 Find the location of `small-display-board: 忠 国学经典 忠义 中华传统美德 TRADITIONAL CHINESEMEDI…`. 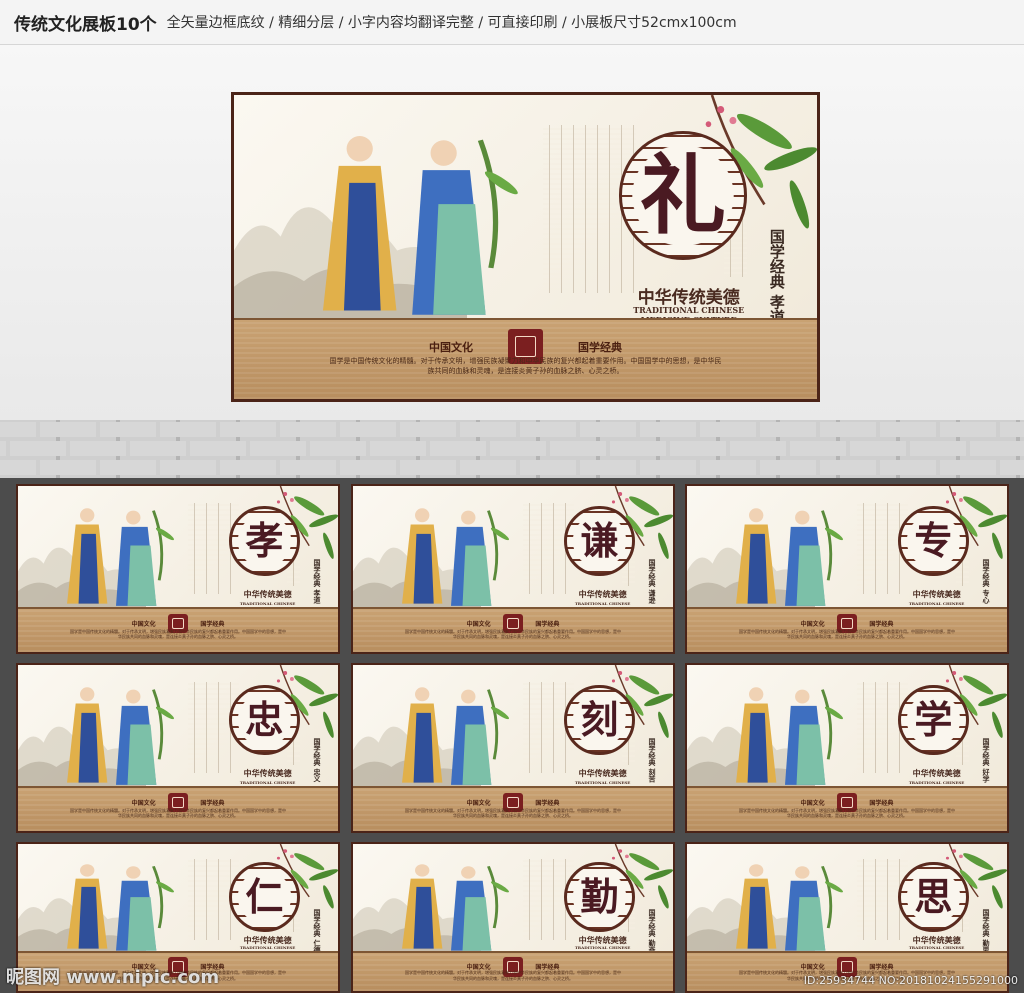

small-display-board: 忠 国学经典 忠义 中华传统美德 TRADITIONAL CHINESEMEDI… is located at coordinates (178, 748).